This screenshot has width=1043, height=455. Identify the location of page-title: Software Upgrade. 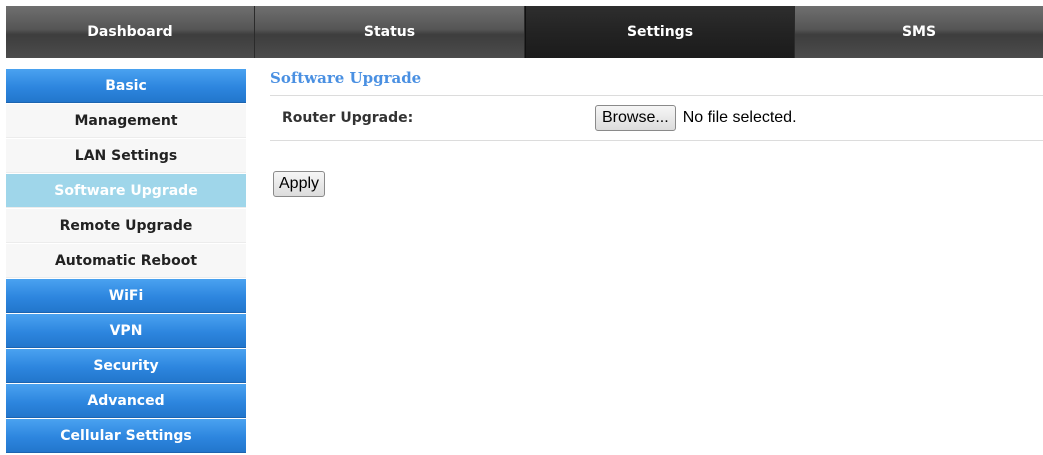
(656, 82).